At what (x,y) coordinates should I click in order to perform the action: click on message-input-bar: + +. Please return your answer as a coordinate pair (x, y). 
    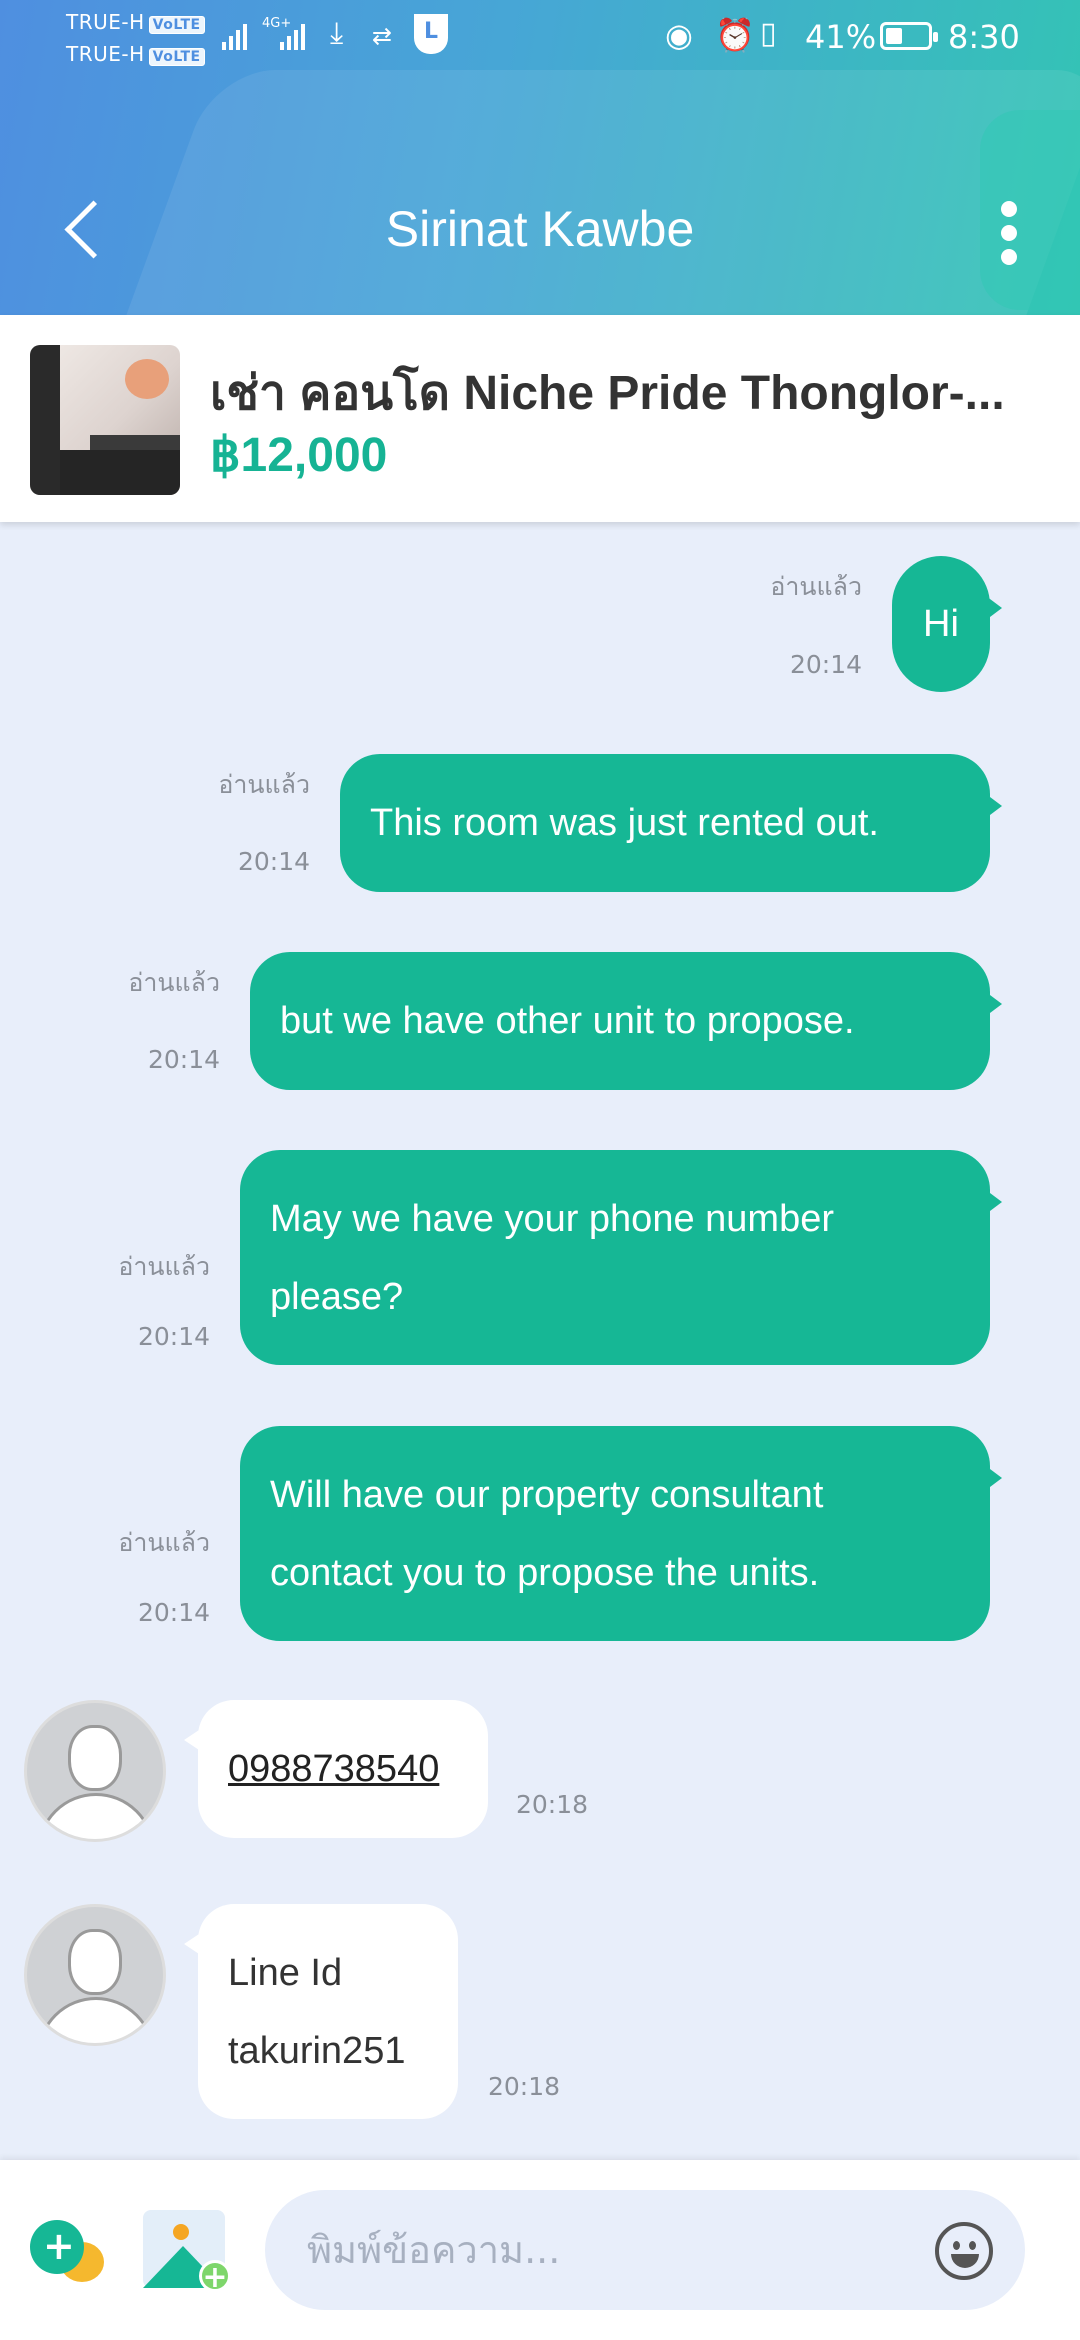
    Looking at the image, I should click on (540, 2250).